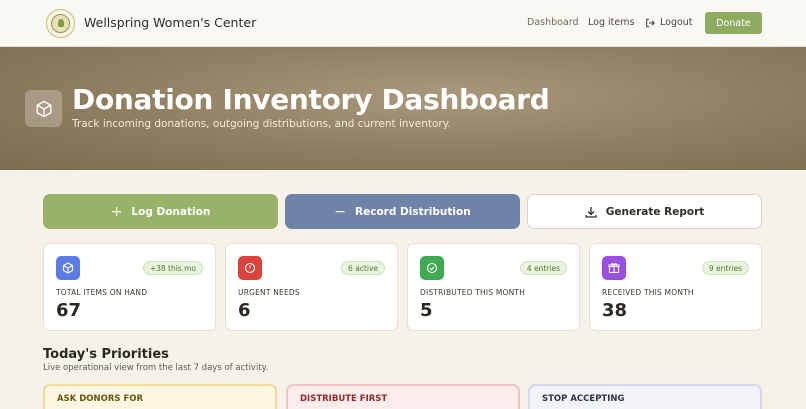 The height and width of the screenshot is (409, 806). I want to click on priority-card-stop-accepting: STOP ACCEPTING, so click(645, 396).